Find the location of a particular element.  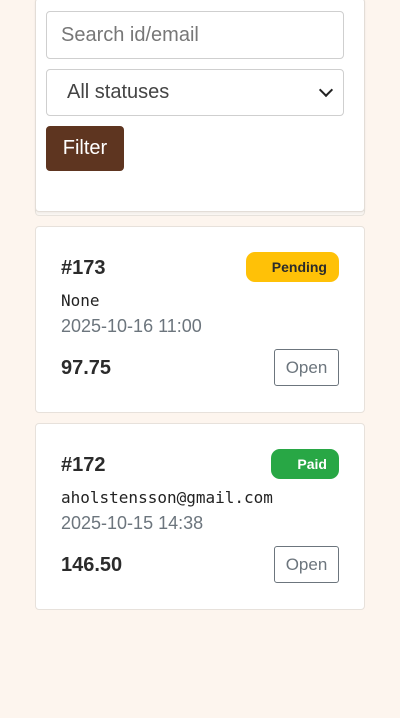

order-email: None is located at coordinates (80, 300).